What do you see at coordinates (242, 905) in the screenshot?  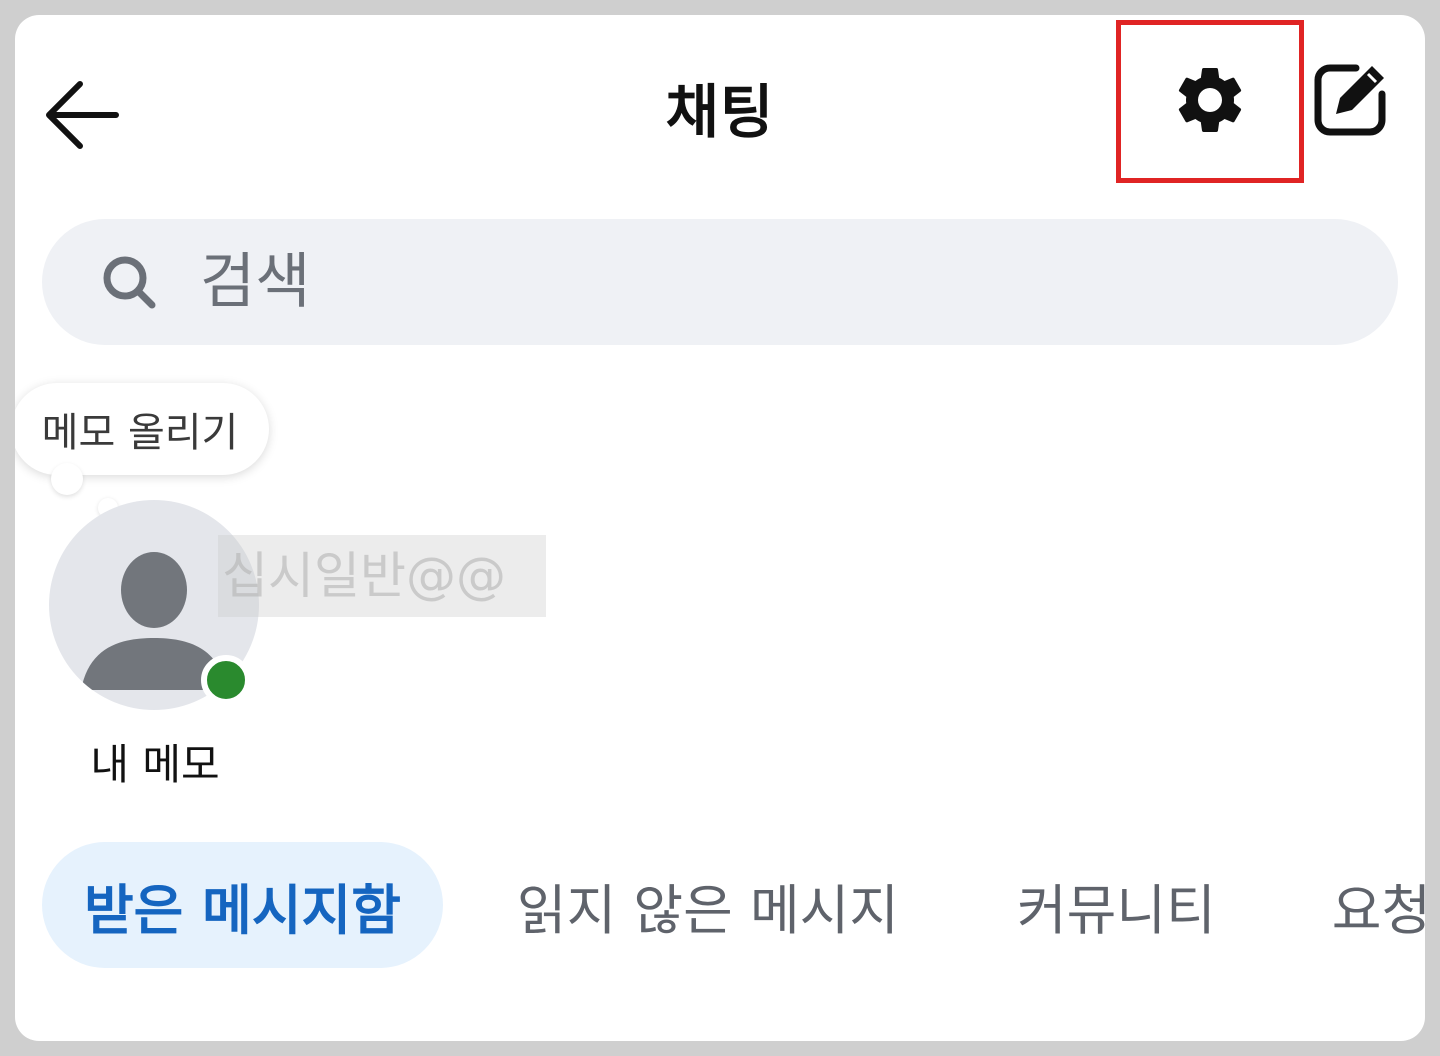 I see `tab-inbox: 받은 메시지함` at bounding box center [242, 905].